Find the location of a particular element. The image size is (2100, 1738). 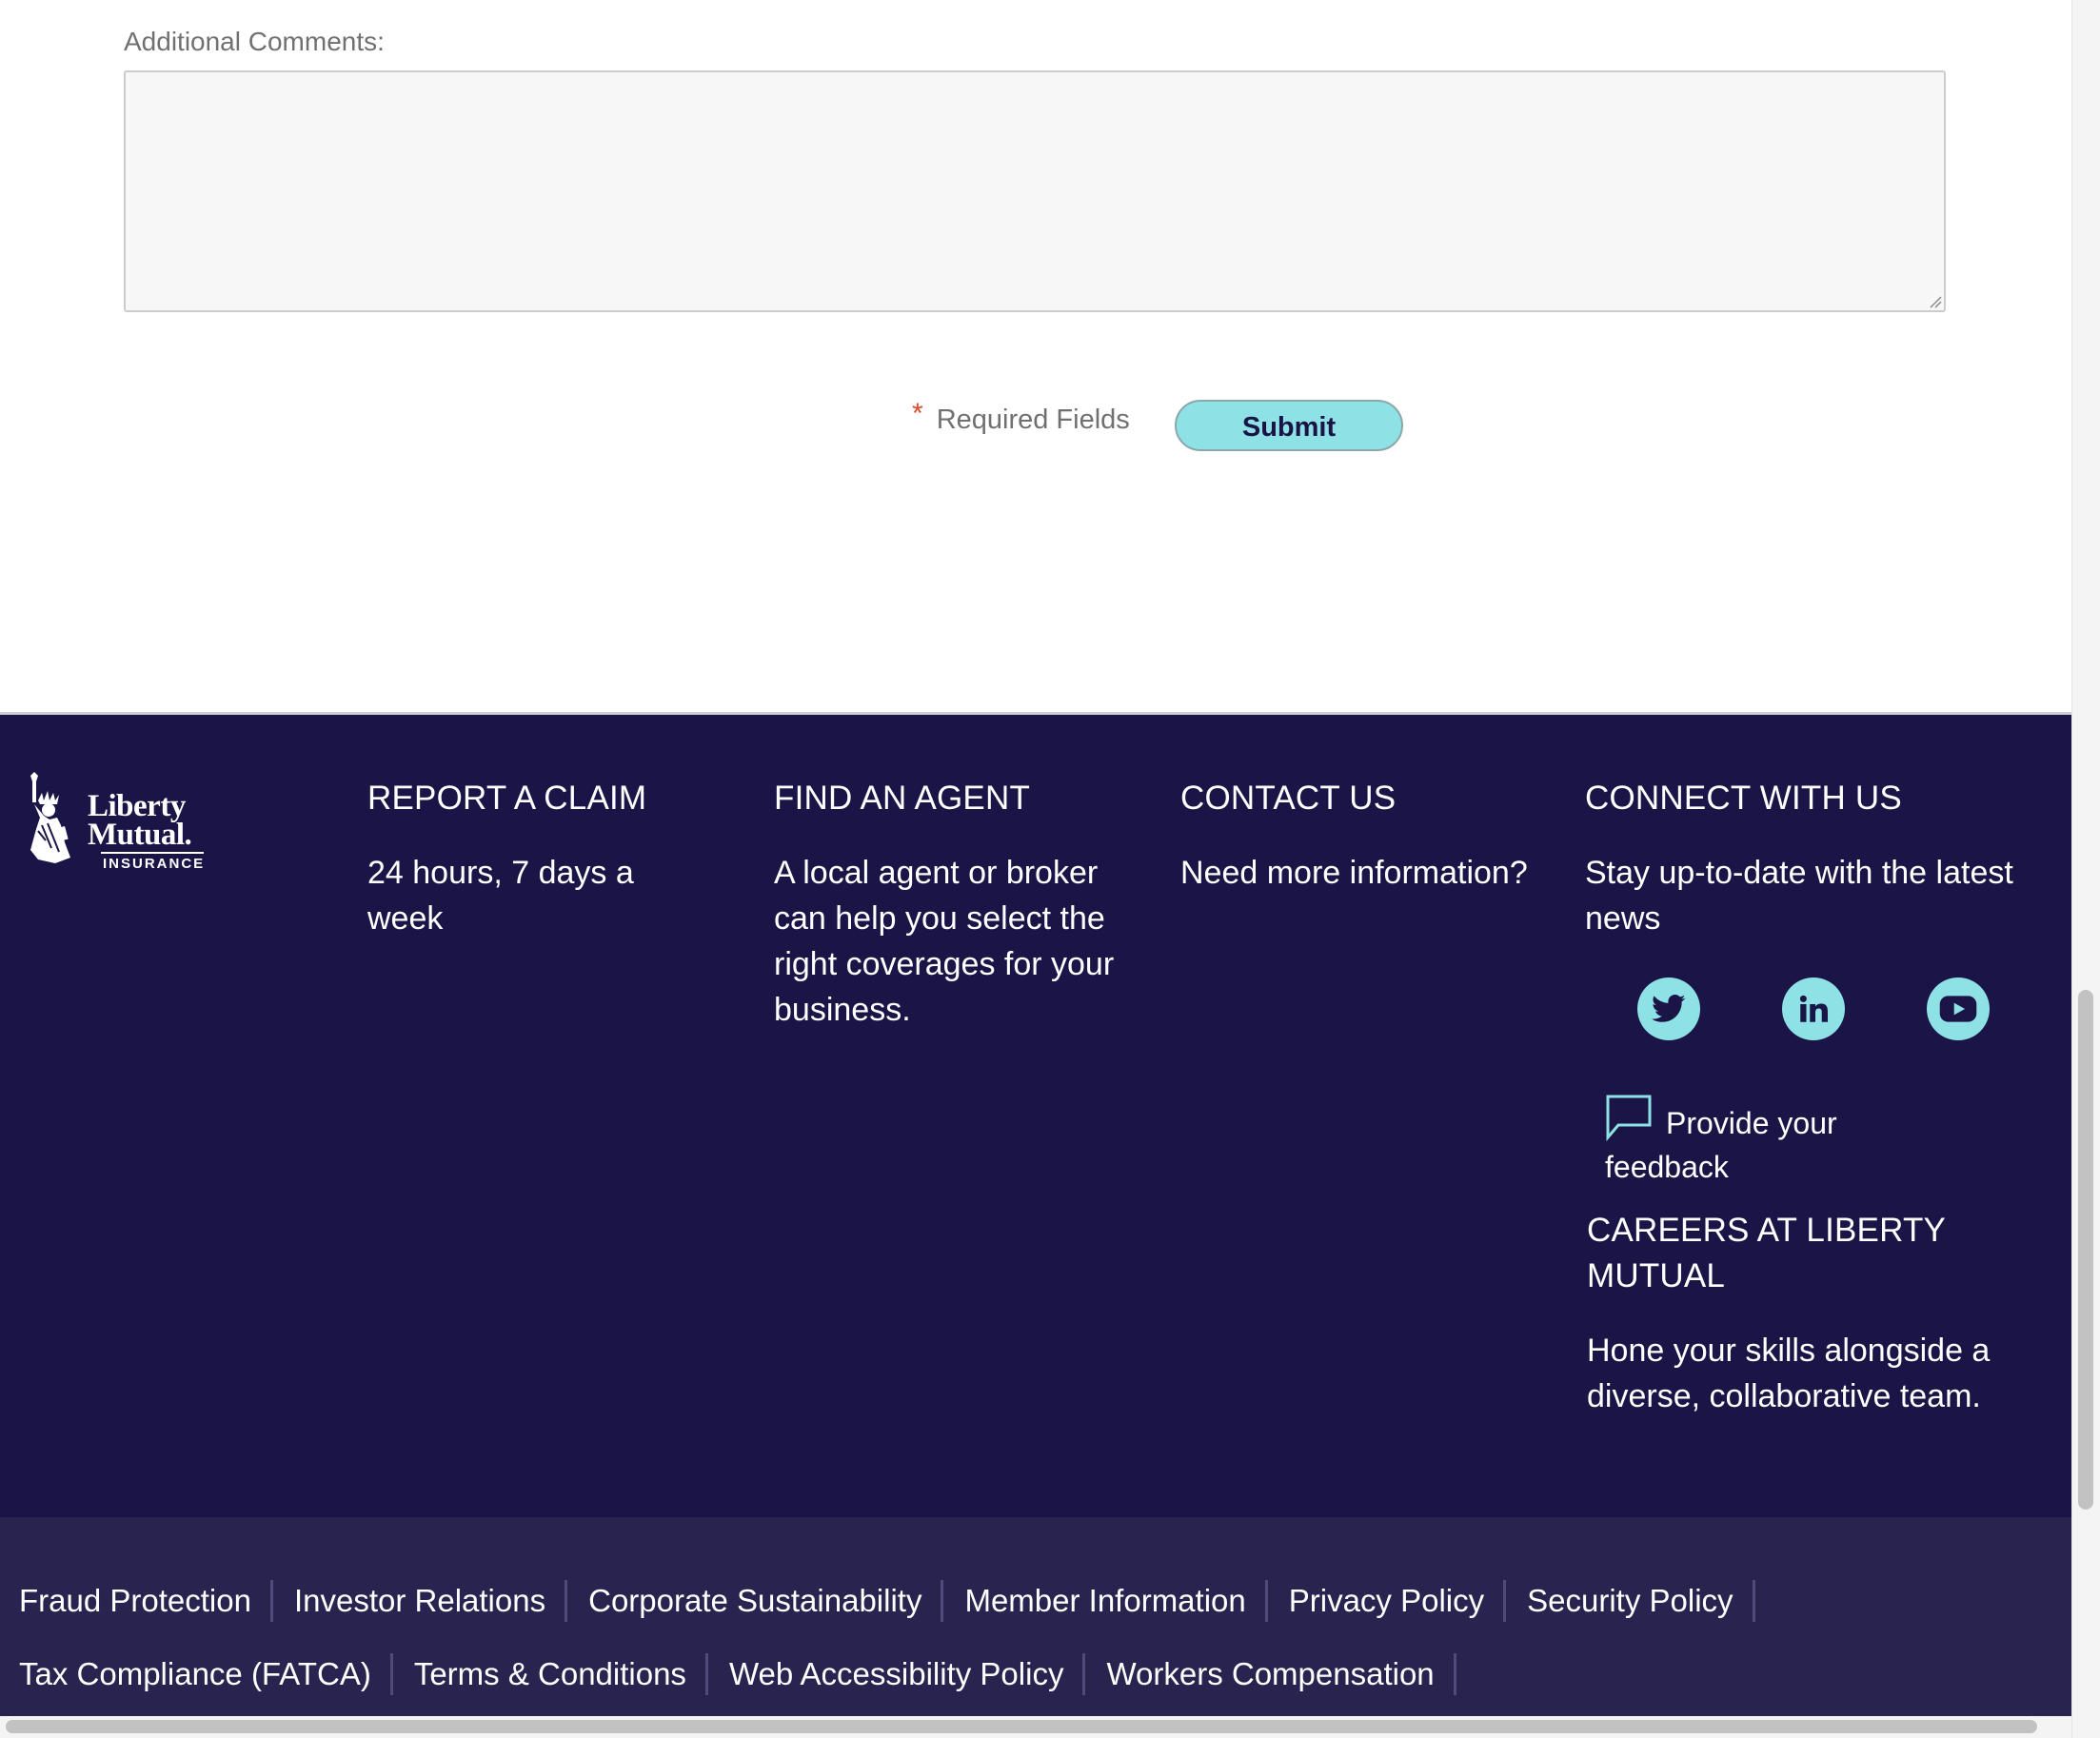

logo-divider is located at coordinates (153, 853).